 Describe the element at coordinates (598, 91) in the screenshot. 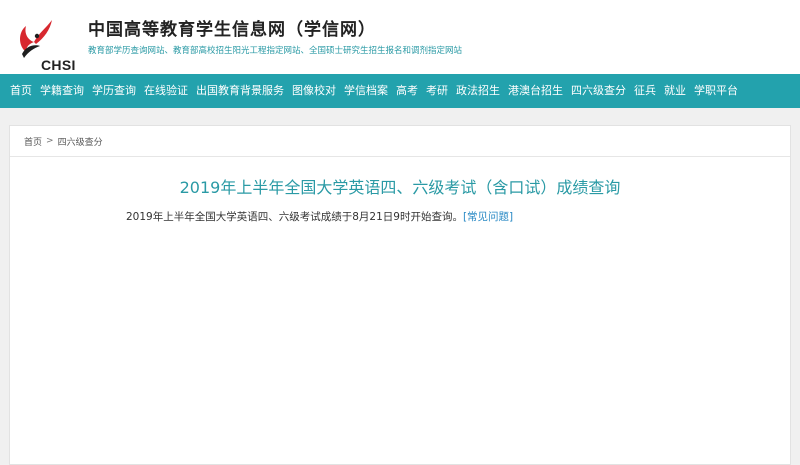

I see `nav-item-cet-score: 四六级查分` at that location.